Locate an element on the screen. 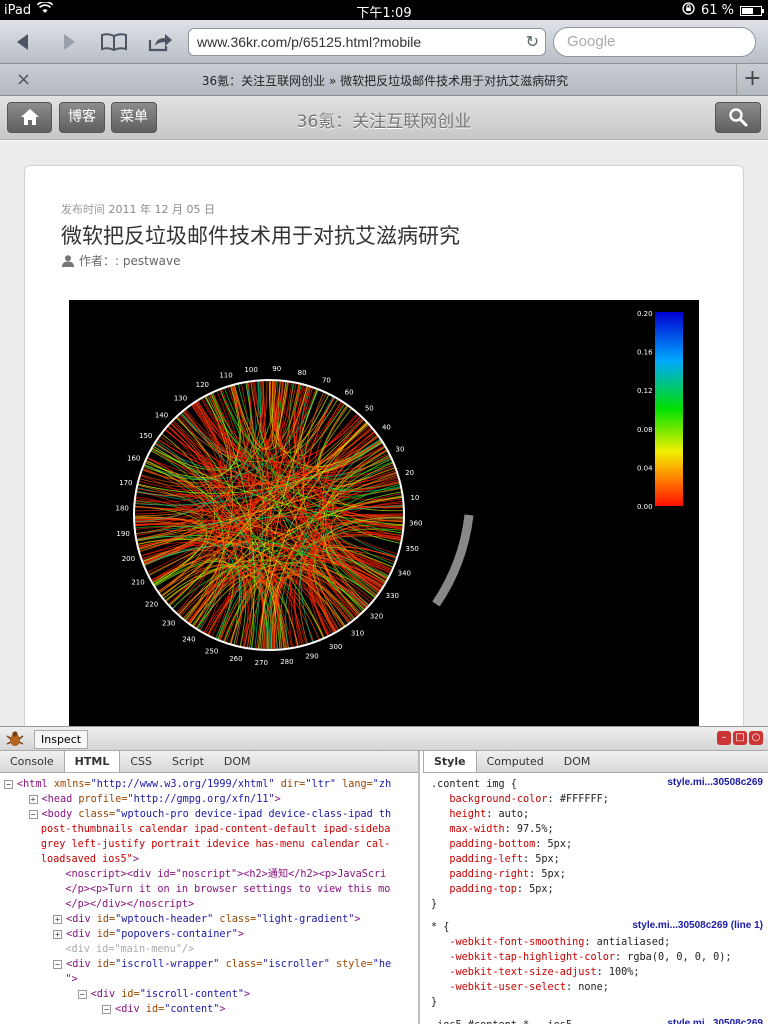  close-icon: ○ is located at coordinates (756, 738).